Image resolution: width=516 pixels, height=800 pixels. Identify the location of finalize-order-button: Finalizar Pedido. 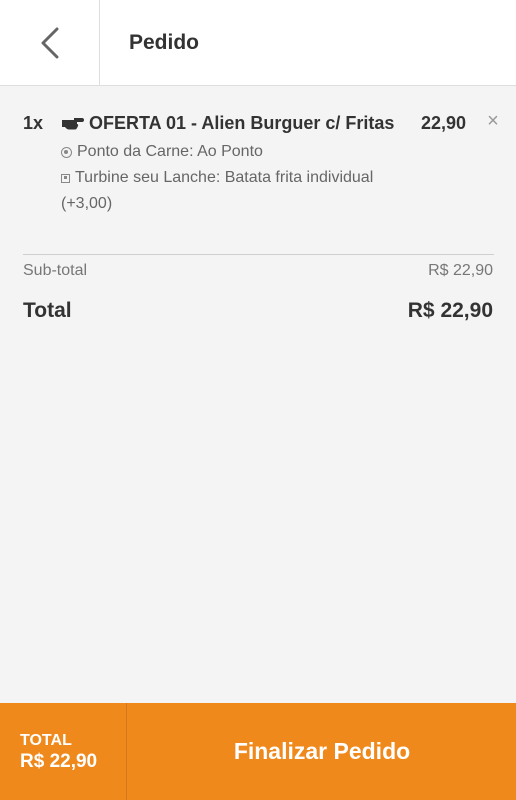
(322, 751).